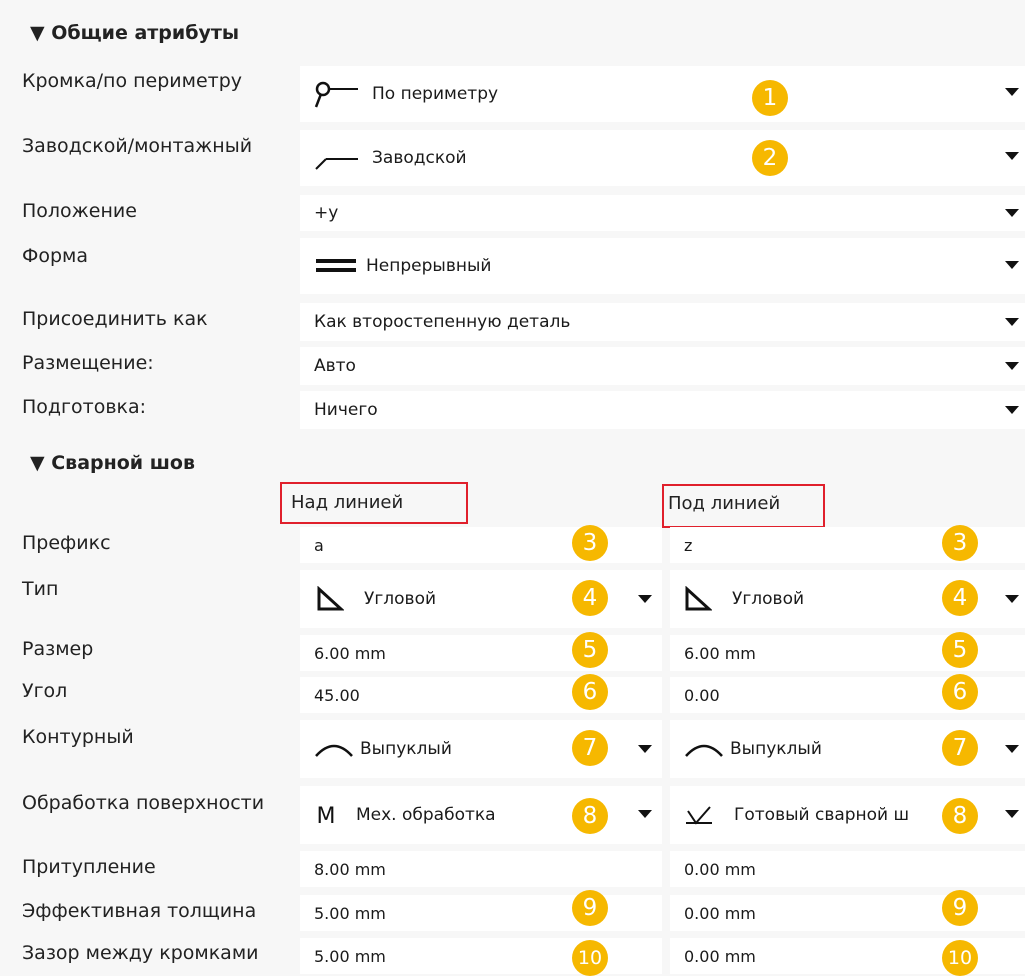 The image size is (1025, 976). I want to click on callout-badge: 2, so click(770, 158).